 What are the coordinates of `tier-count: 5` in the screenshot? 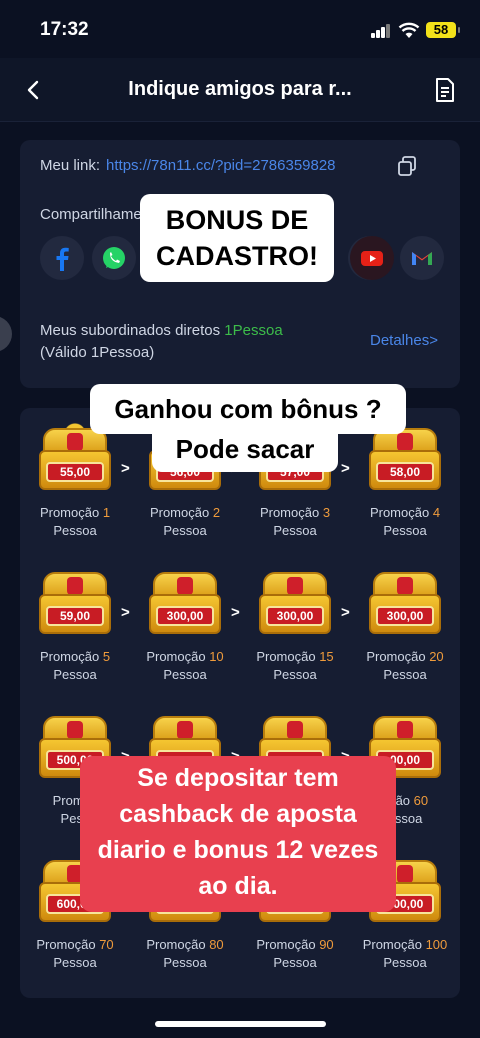 It's located at (106, 656).